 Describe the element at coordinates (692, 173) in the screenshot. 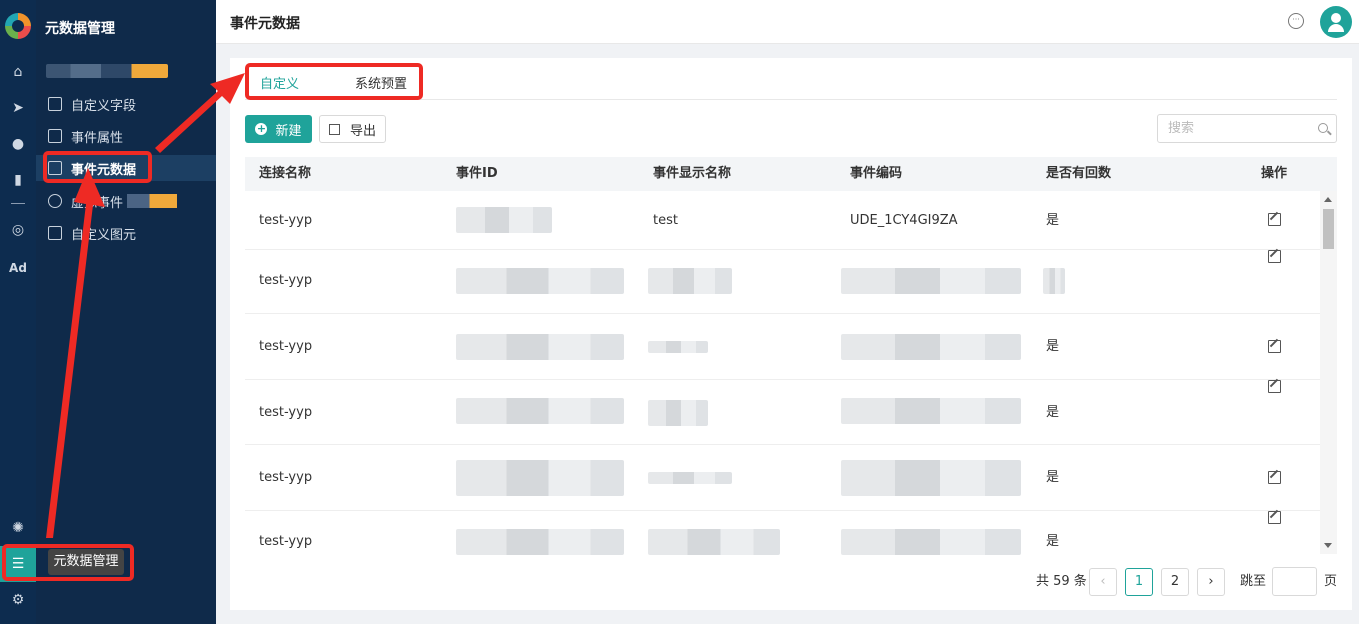

I see `col-display-name: 事件显示名称` at that location.